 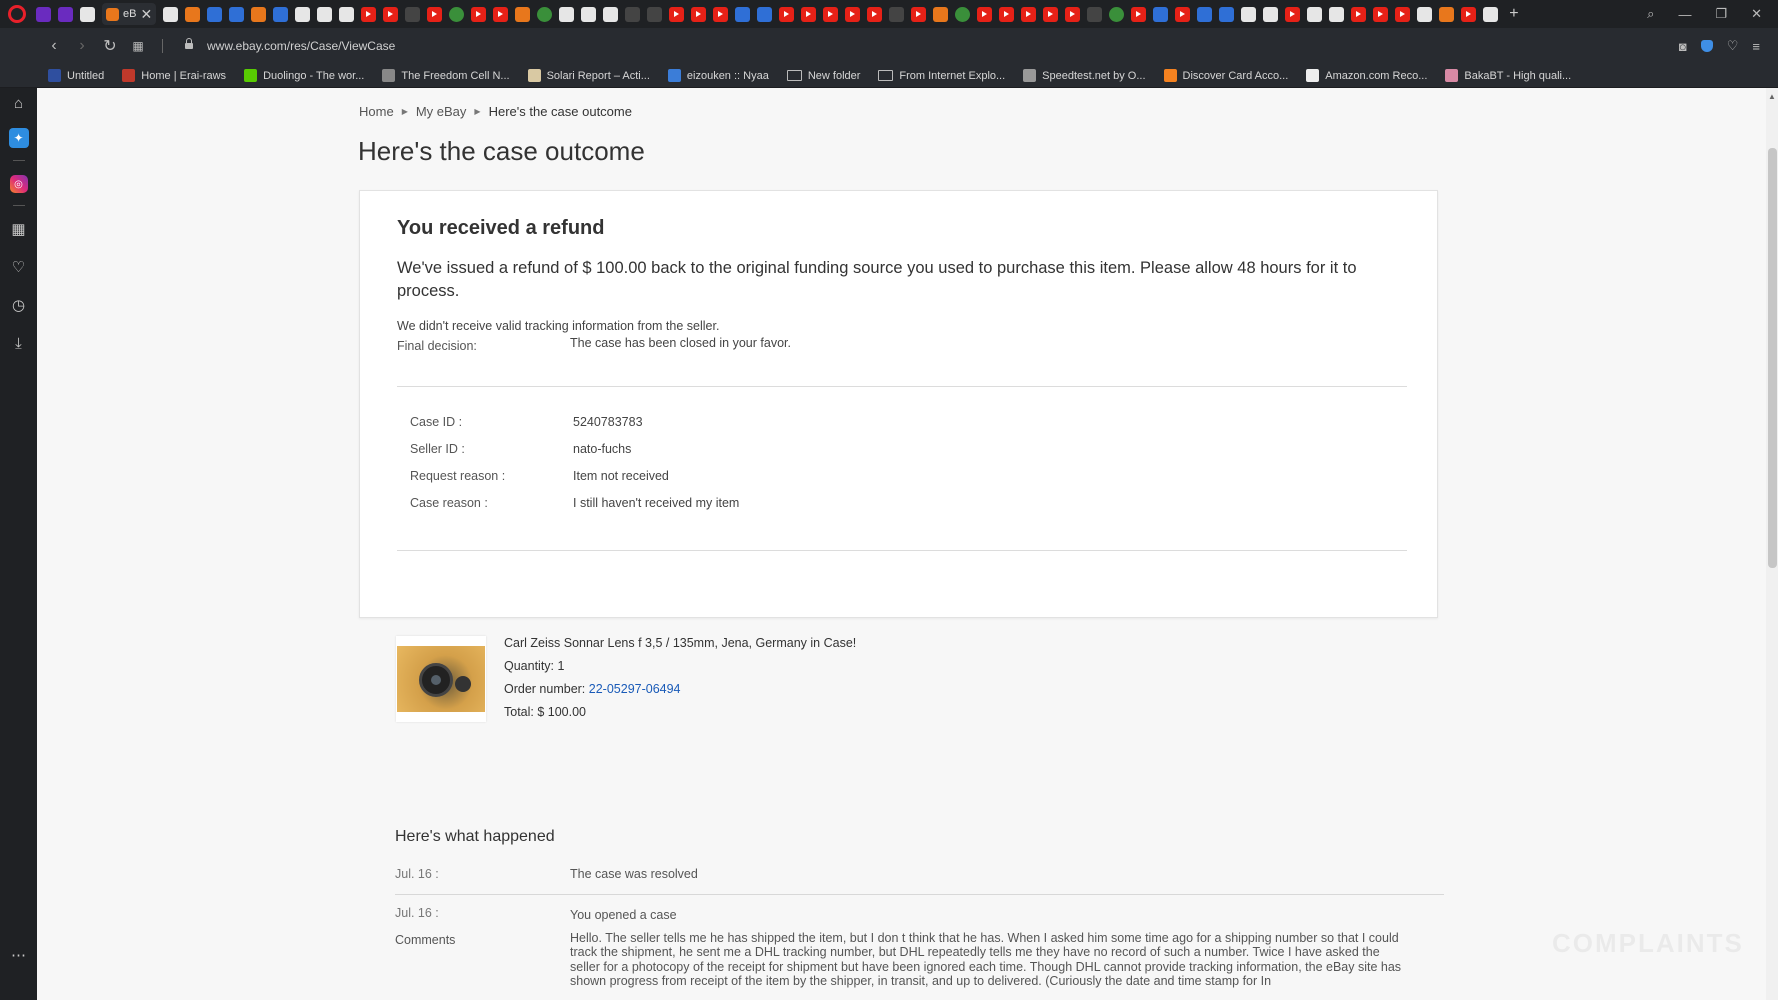 What do you see at coordinates (174, 75) in the screenshot?
I see `bookmark-item: Home | Erai-raws` at bounding box center [174, 75].